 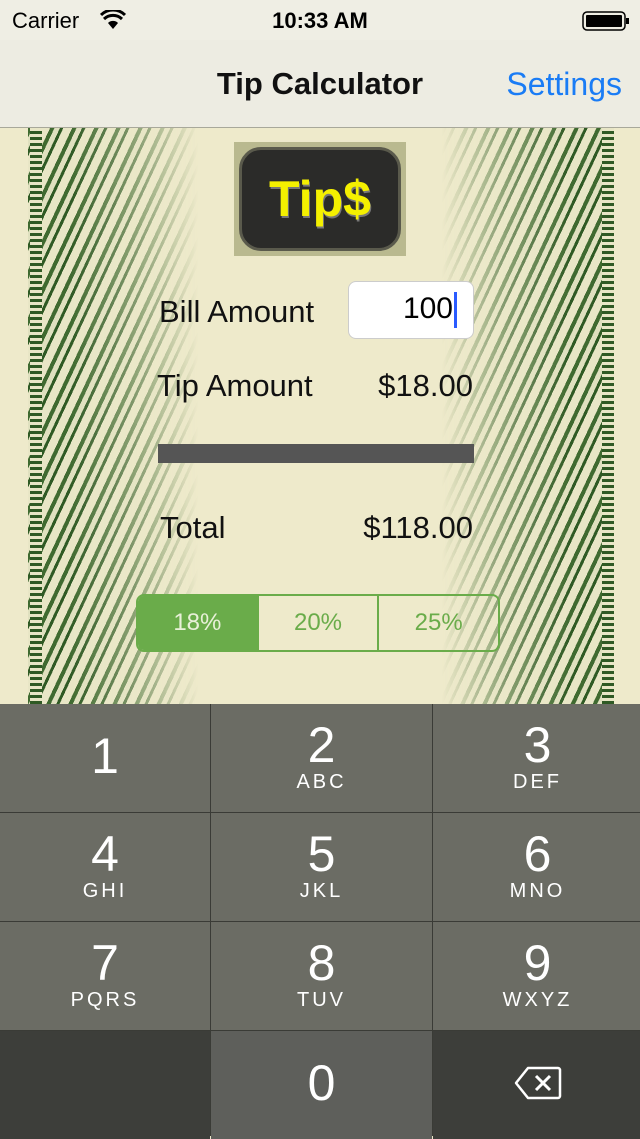 What do you see at coordinates (321, 976) in the screenshot?
I see `key-8: 8 TUV` at bounding box center [321, 976].